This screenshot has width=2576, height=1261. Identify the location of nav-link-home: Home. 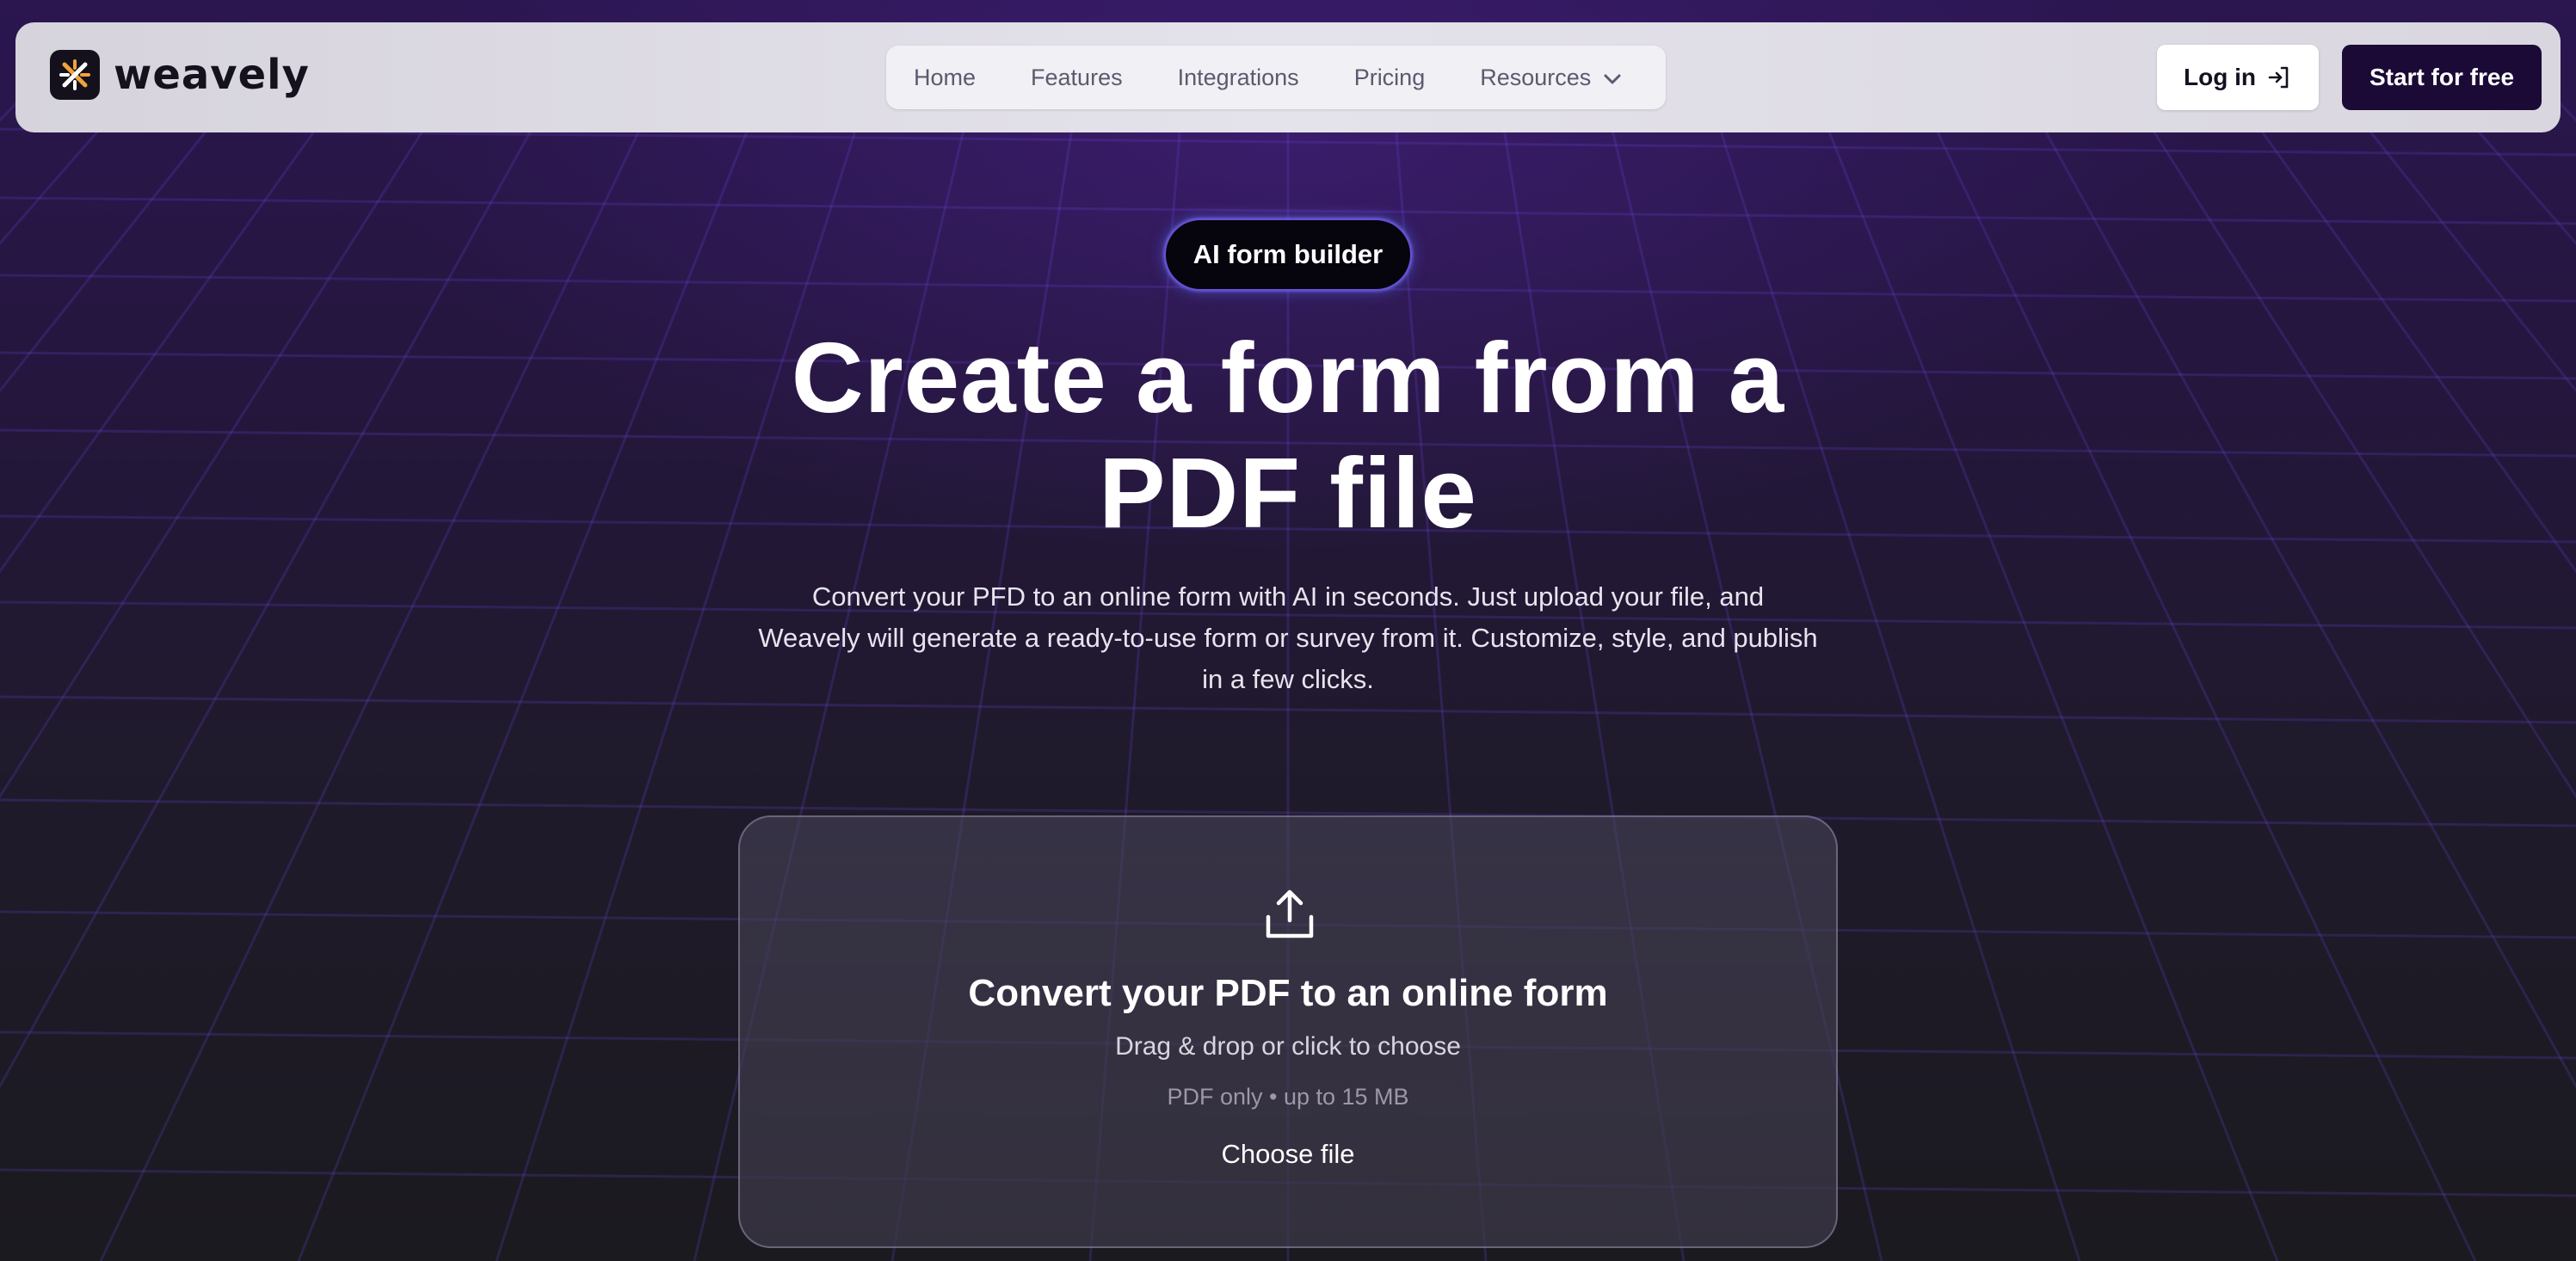
(945, 78).